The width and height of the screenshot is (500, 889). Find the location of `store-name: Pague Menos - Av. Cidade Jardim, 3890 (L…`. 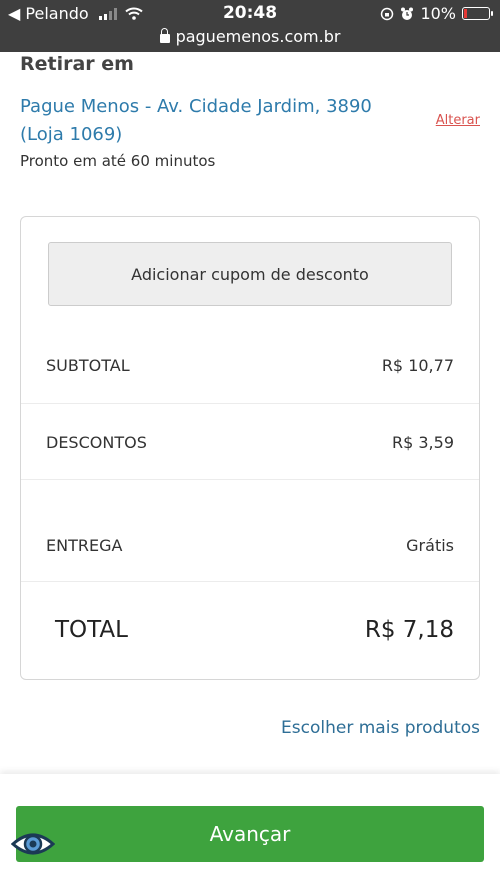

store-name: Pague Menos - Av. Cidade Jardim, 3890 (L… is located at coordinates (196, 120).